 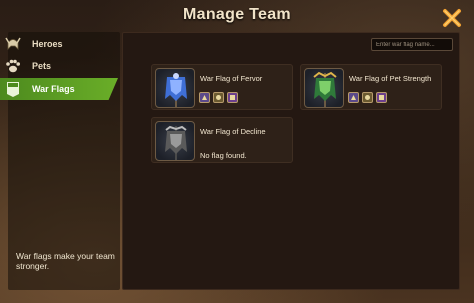 I want to click on search-input, so click(x=412, y=44).